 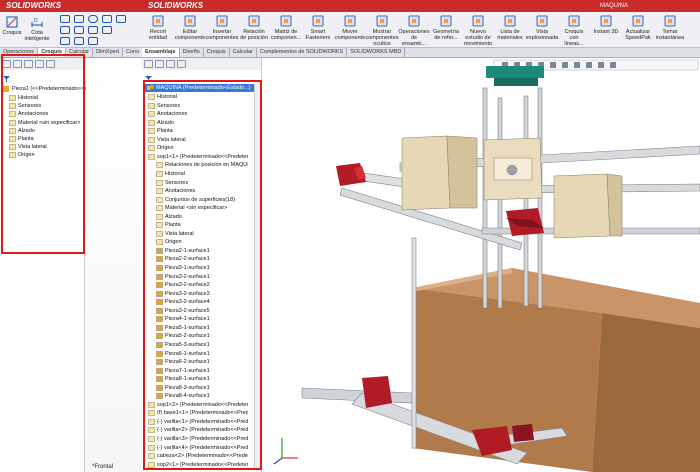 I want to click on ribbon-button: Mostrar componentes ocultos, so click(x=382, y=30).